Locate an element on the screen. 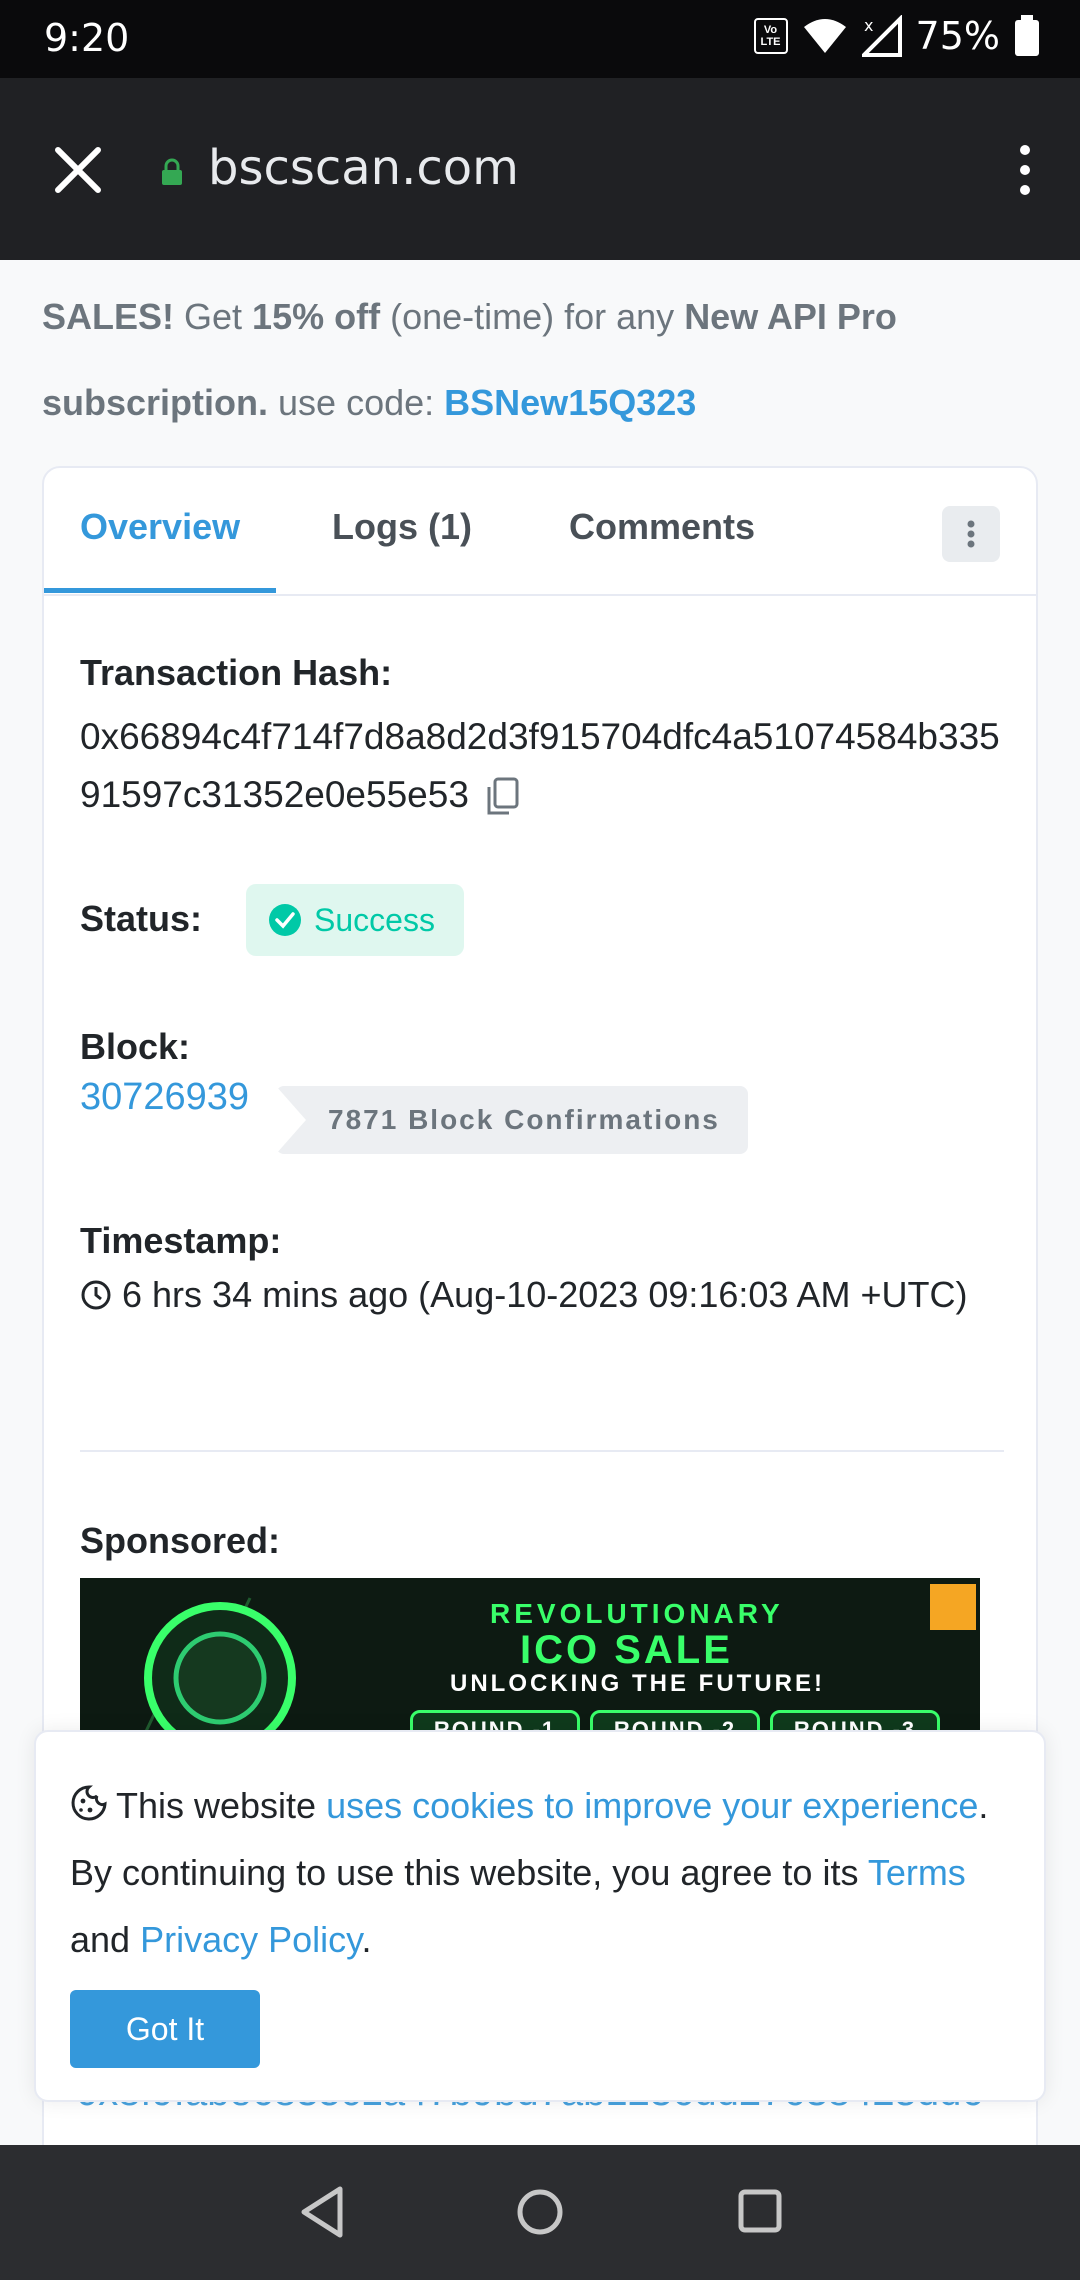 This screenshot has height=2280, width=1080. home-icon is located at coordinates (540, 2212).